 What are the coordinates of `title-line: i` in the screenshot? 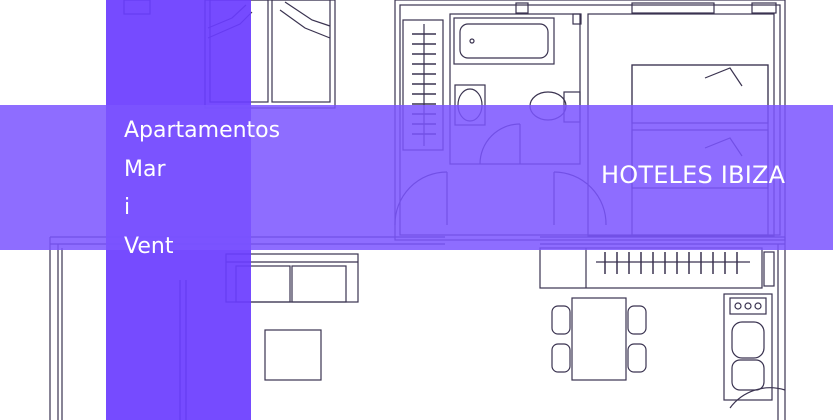 It's located at (127, 207).